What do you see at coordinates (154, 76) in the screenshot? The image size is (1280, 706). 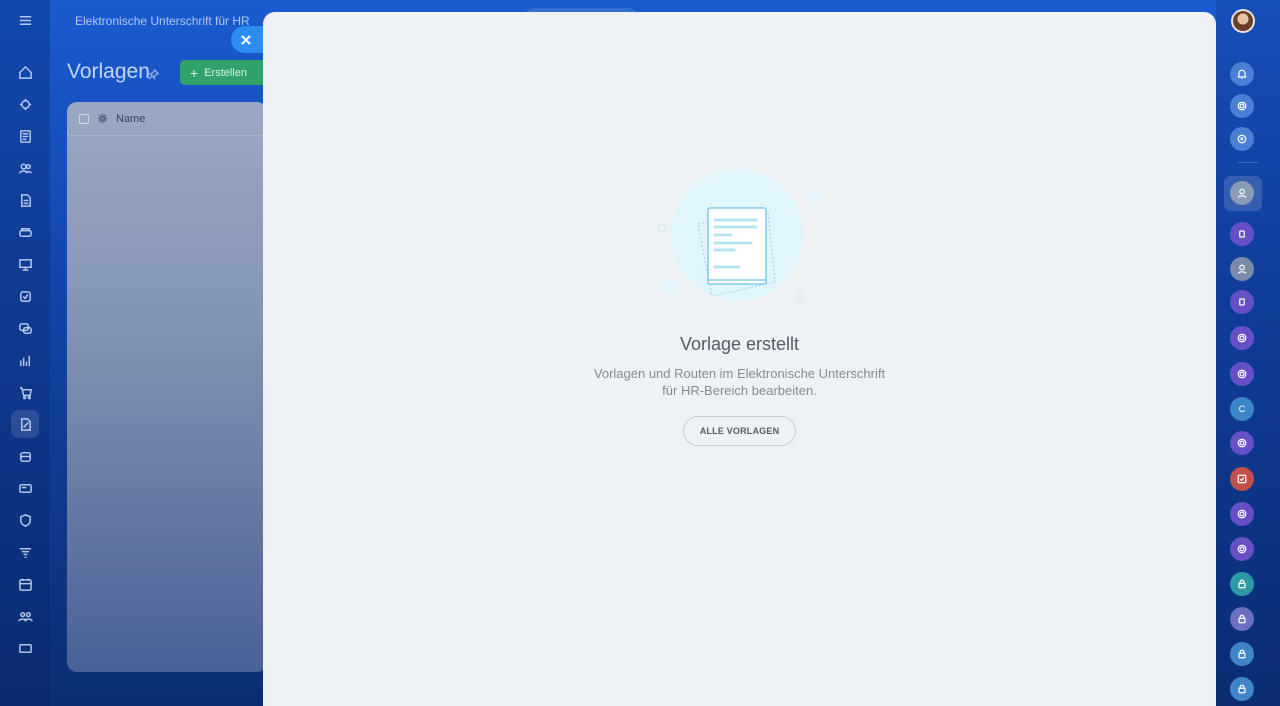 I see `pin-icon` at bounding box center [154, 76].